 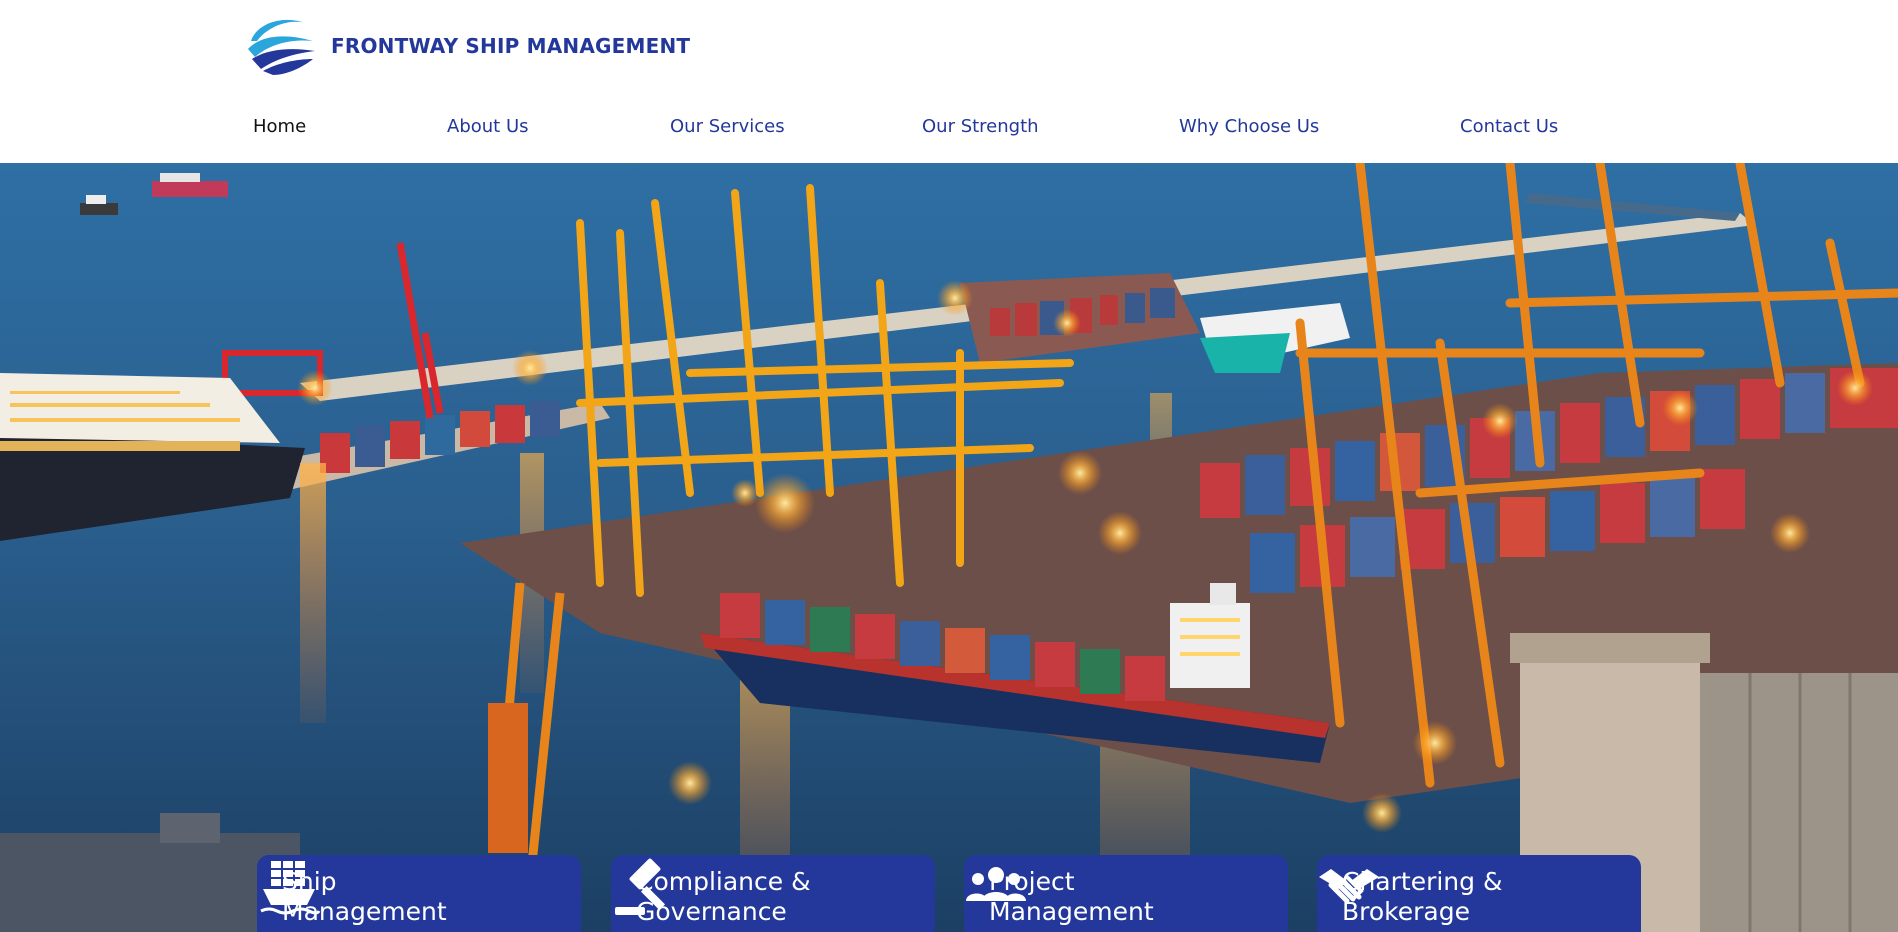 I want to click on service-card-chartering-brokerage: Chartering & Brokerage, so click(x=1479, y=893).